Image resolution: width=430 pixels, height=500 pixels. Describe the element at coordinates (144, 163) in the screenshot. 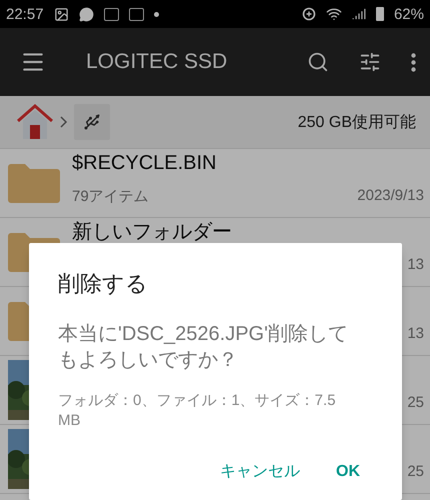

I see `file-name: $RECYCLE.BIN` at that location.